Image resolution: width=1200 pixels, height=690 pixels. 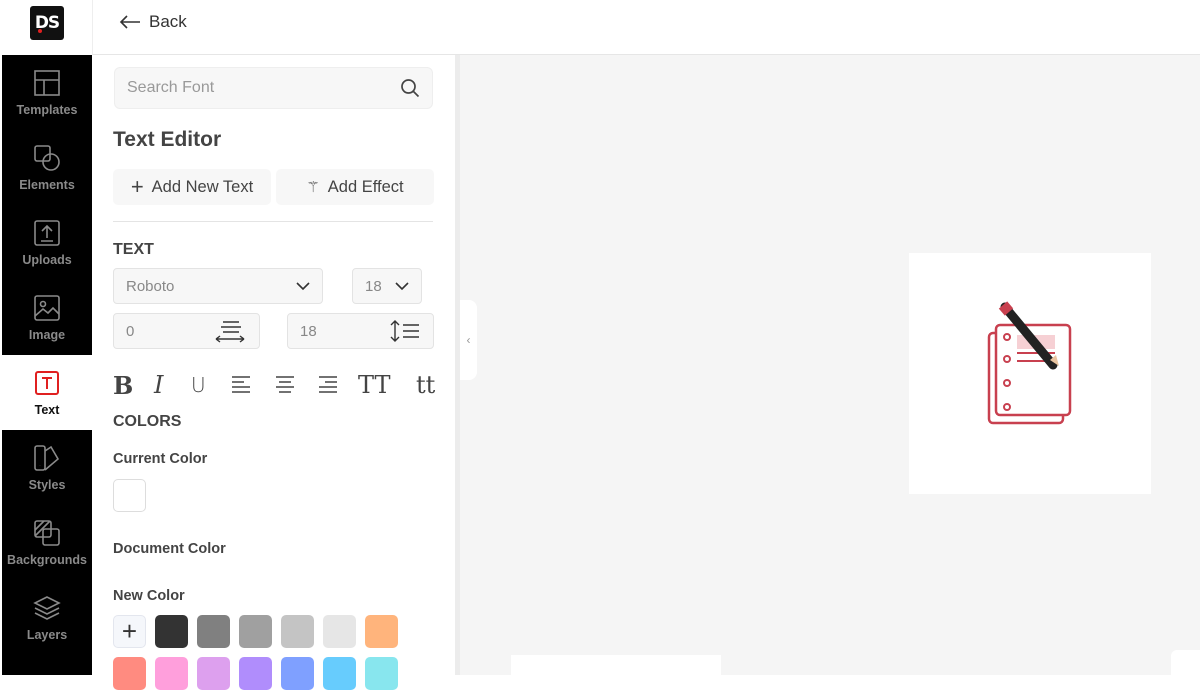 What do you see at coordinates (646, 27) in the screenshot?
I see `header: Back` at bounding box center [646, 27].